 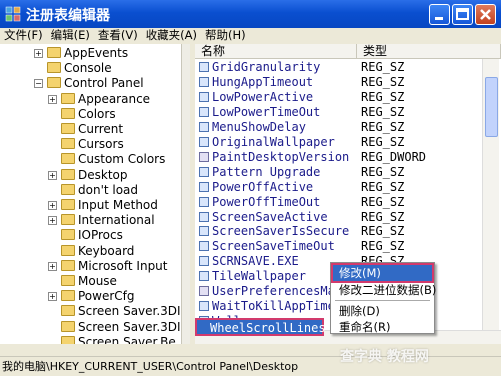 What do you see at coordinates (266, 201) in the screenshot?
I see `value-name: PowerOffTimeOut` at bounding box center [266, 201].